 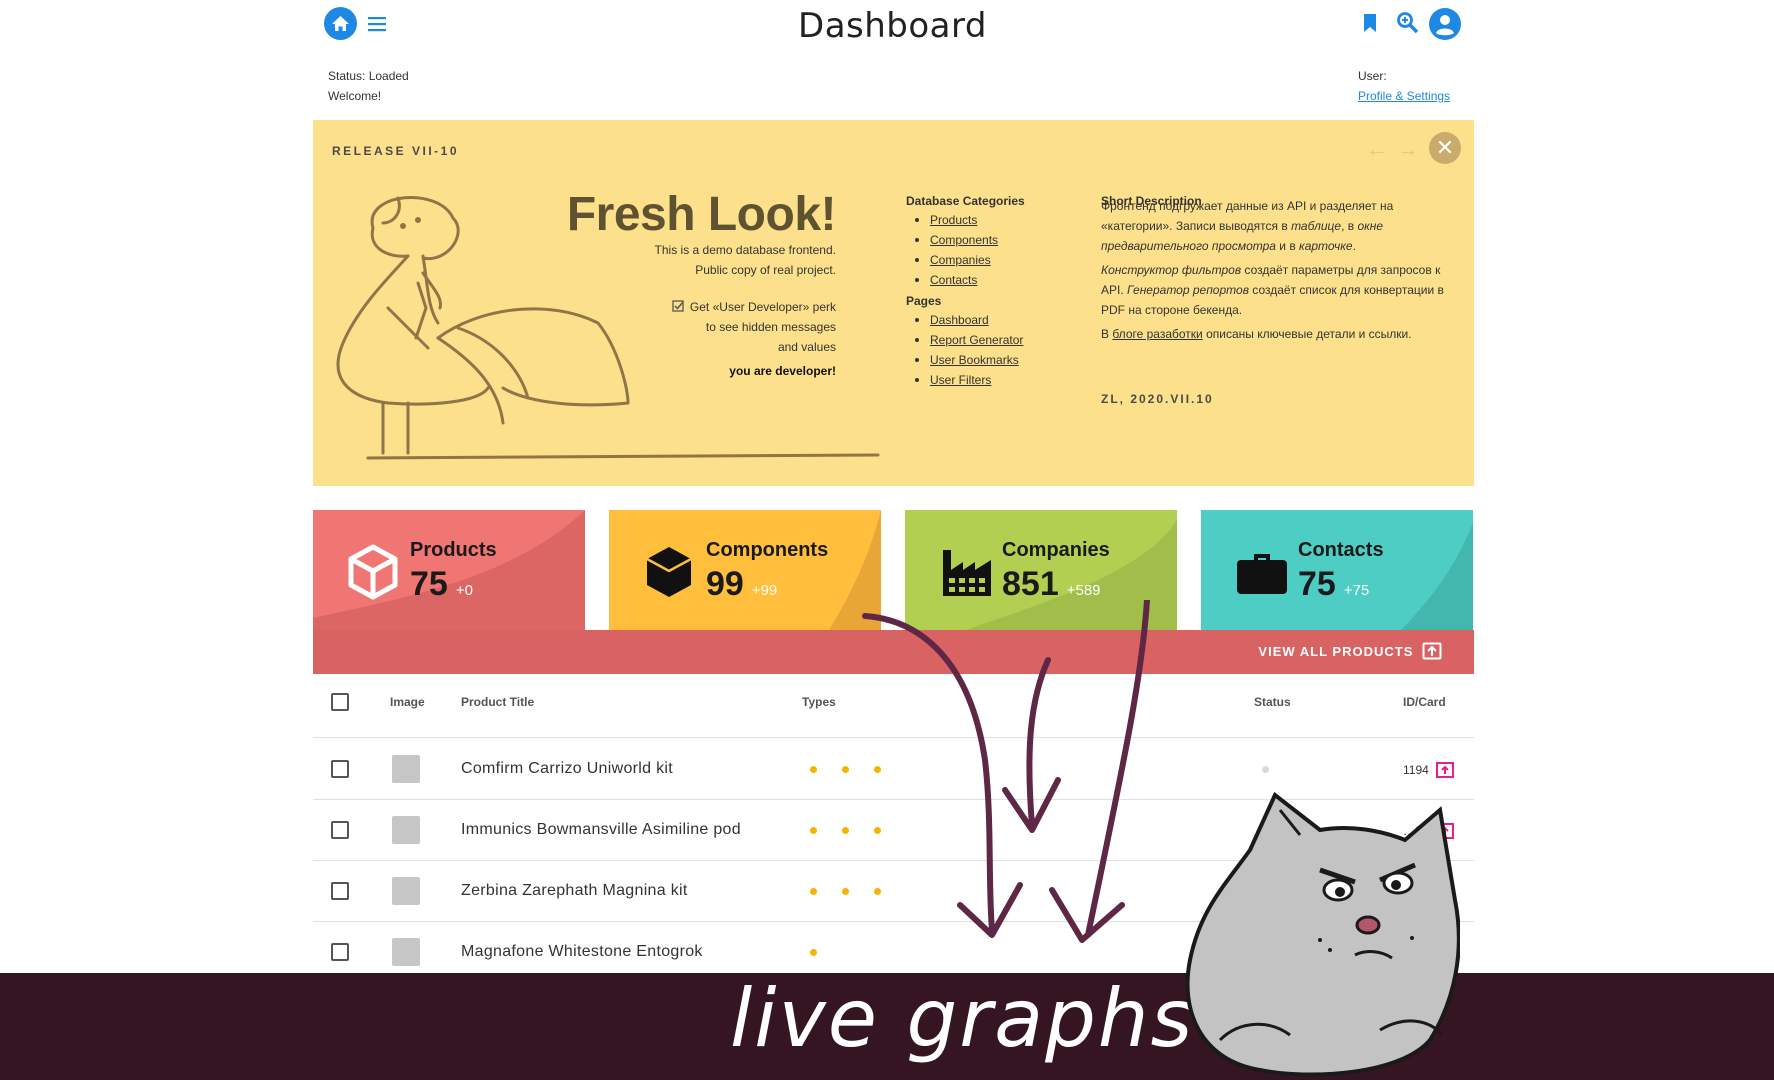 I want to click on view-all-label: VIEW ALL PRODUCTS, so click(x=1336, y=651).